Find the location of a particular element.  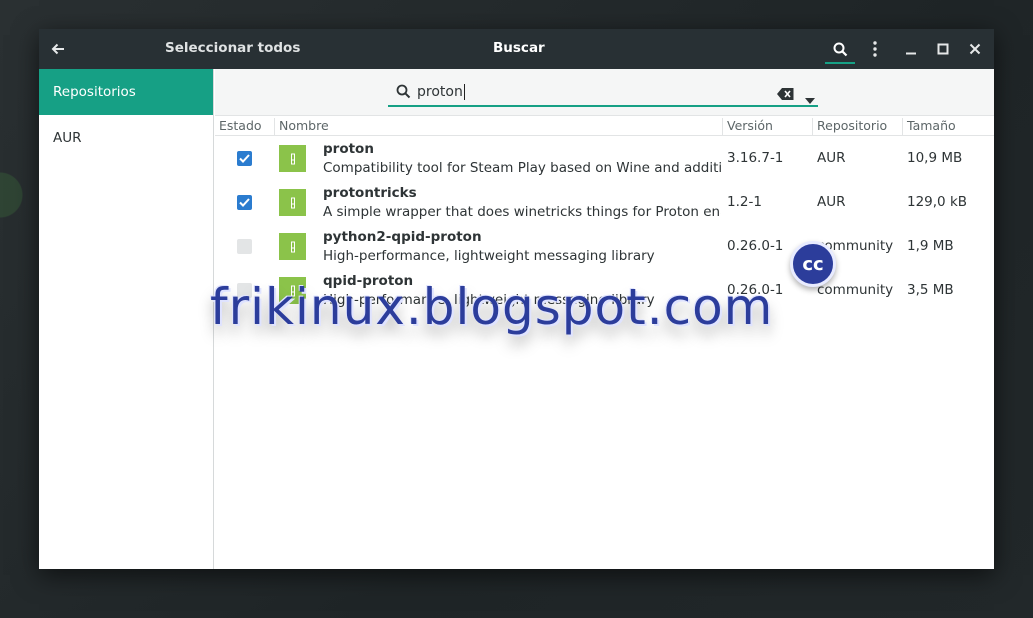

sidebar-item-aur: AUR is located at coordinates (126, 138).